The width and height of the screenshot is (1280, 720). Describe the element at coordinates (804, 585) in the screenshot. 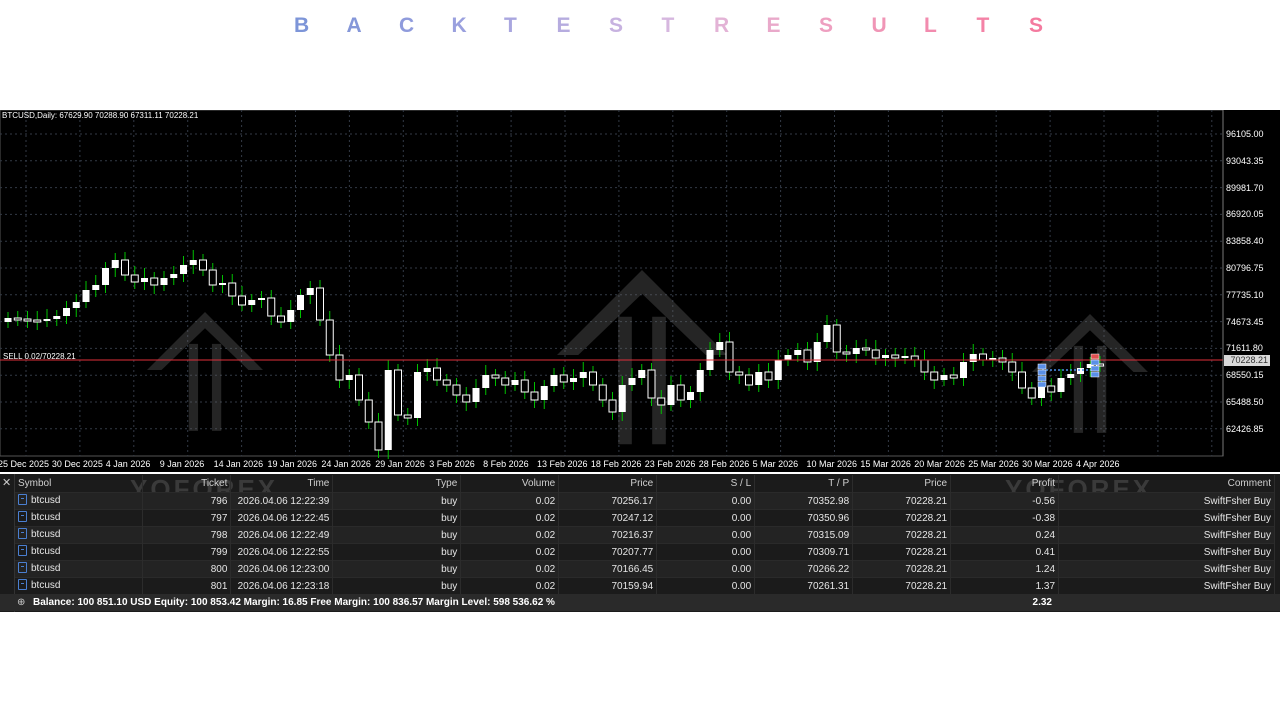

I see `table-cell: 70261.31` at that location.